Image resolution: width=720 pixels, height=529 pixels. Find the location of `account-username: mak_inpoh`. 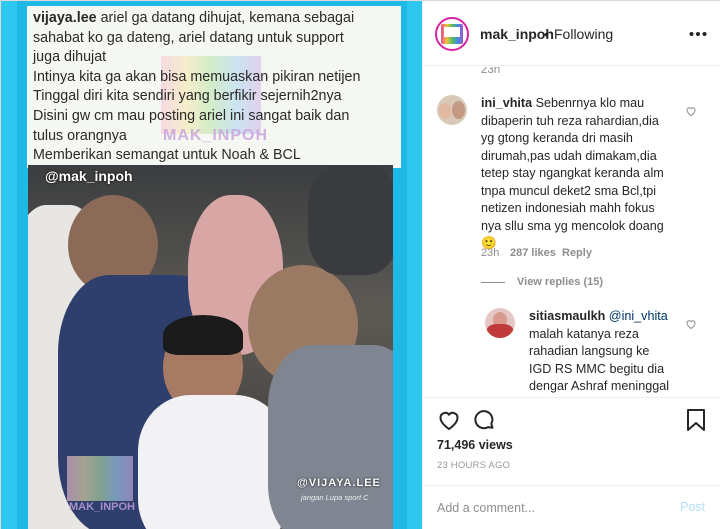

account-username: mak_inpoh is located at coordinates (517, 34).